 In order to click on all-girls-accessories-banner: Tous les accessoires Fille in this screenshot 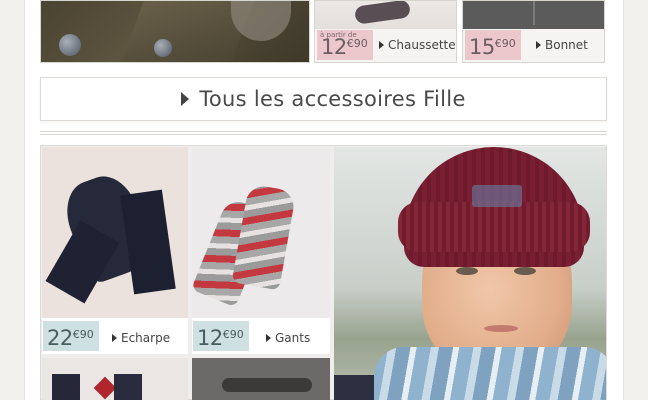, I will do `click(323, 99)`.